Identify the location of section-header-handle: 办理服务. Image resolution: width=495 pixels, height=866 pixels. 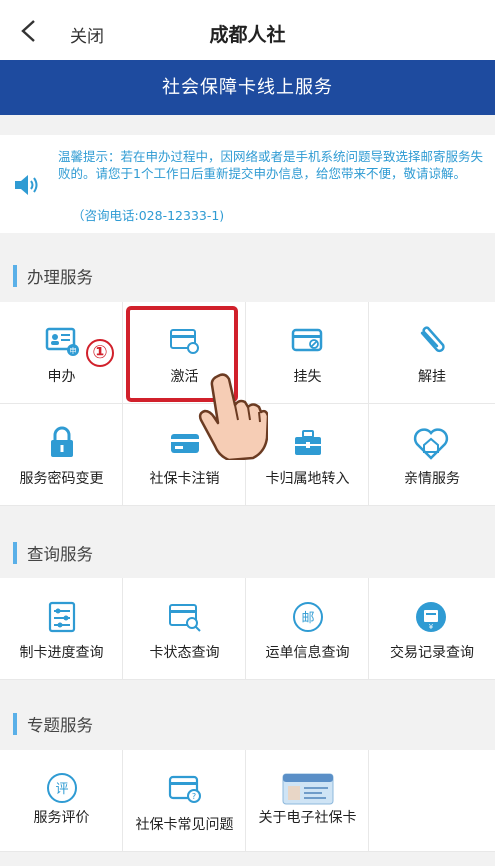
(247, 275).